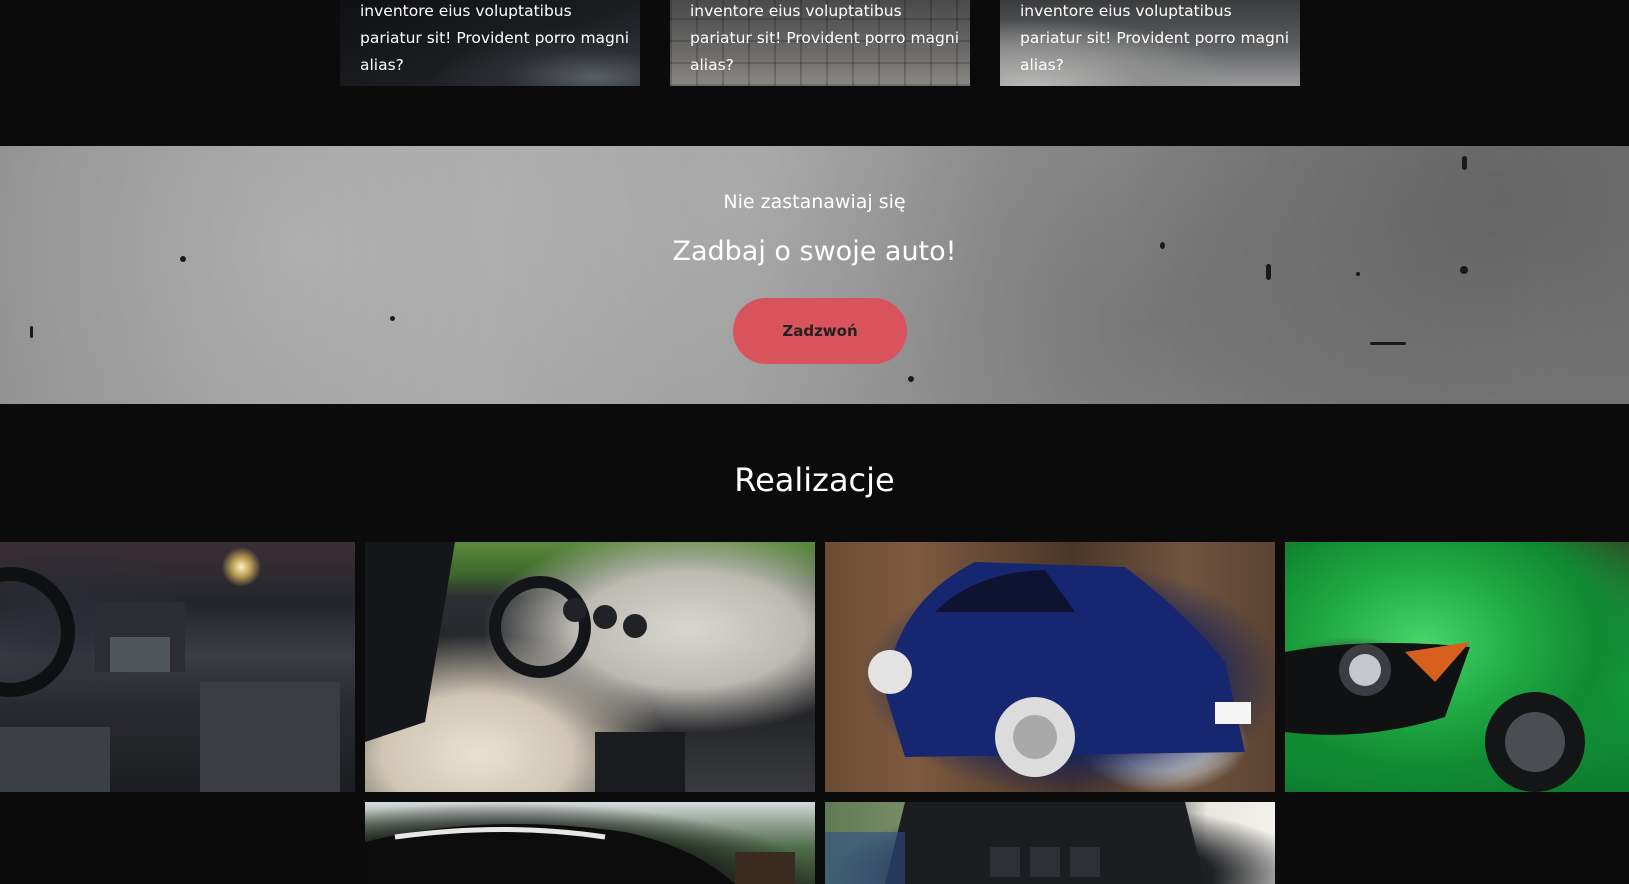 This screenshot has height=884, width=1629. I want to click on gallery-image-car-interior-bmw, so click(177, 667).